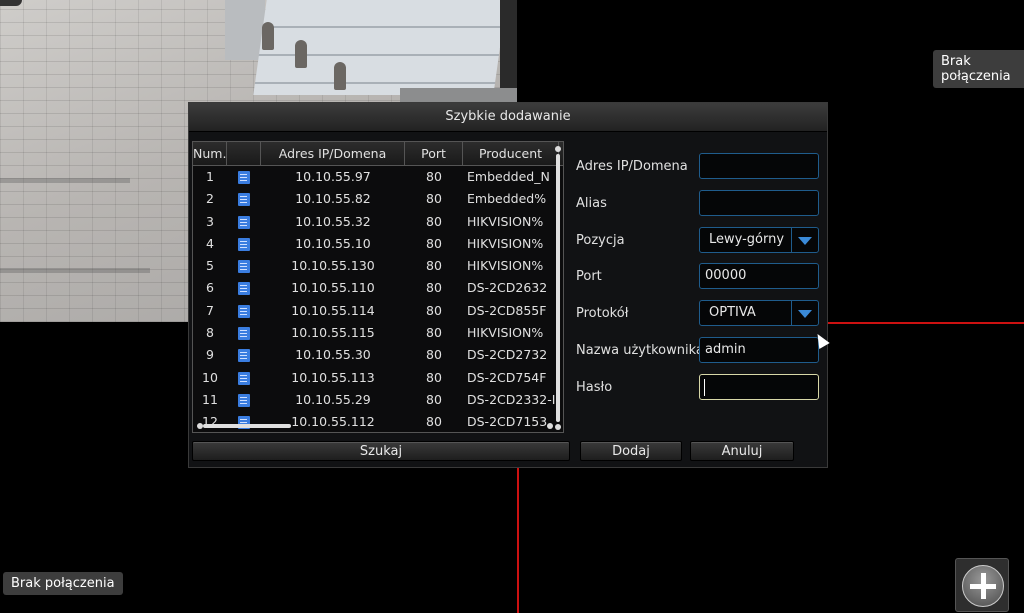 The image size is (1024, 613). What do you see at coordinates (381, 451) in the screenshot?
I see `search-button: Szukaj` at bounding box center [381, 451].